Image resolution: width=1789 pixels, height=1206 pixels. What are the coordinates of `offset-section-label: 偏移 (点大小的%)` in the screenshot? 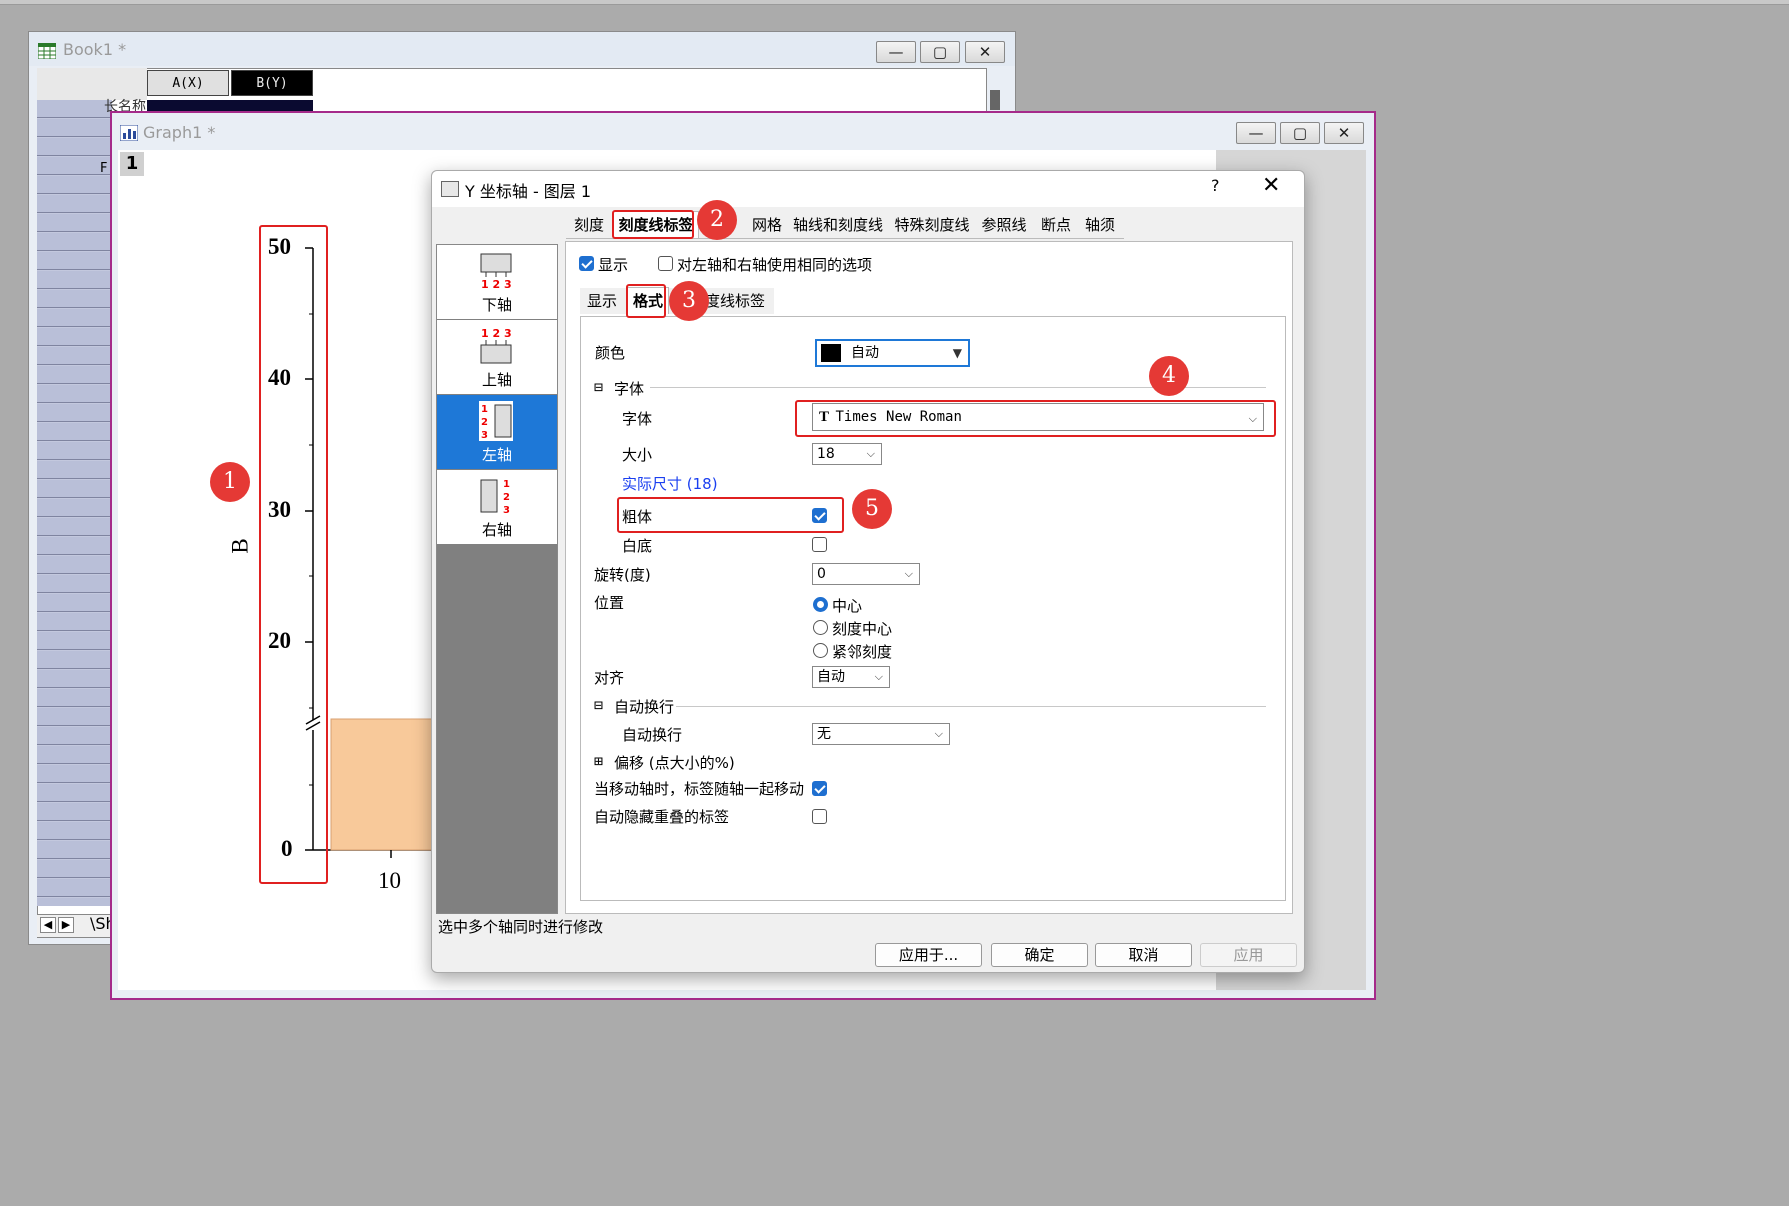 It's located at (674, 763).